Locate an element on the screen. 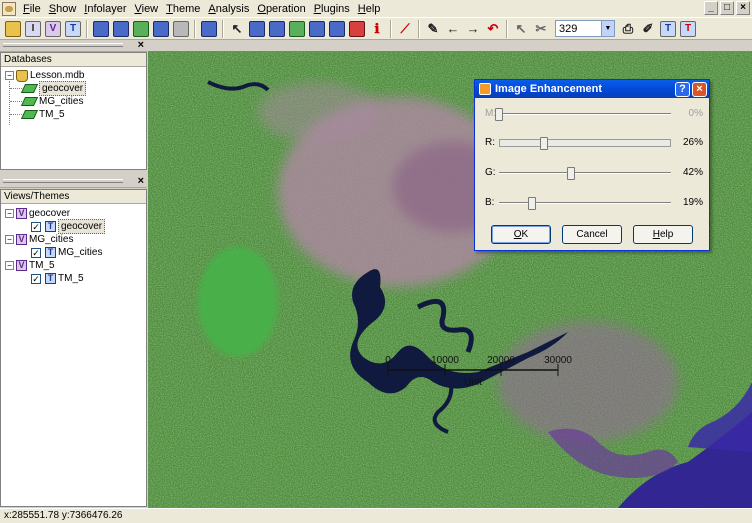 This screenshot has width=752, height=523. zoom-in-icon is located at coordinates (257, 28).